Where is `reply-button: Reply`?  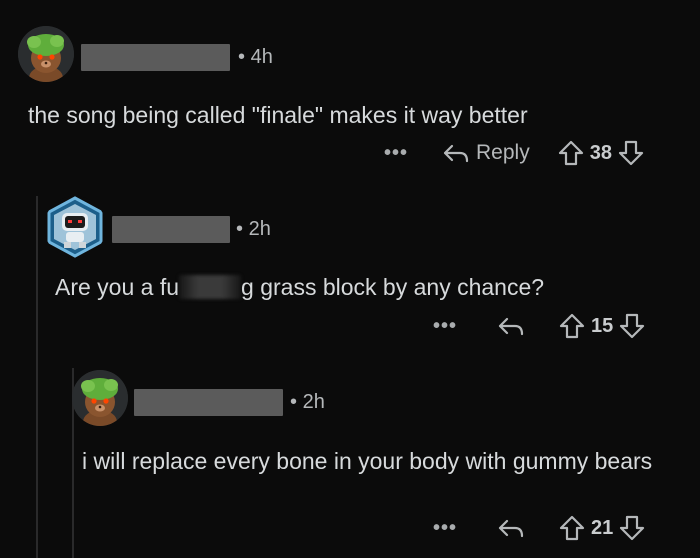 reply-button: Reply is located at coordinates (486, 153).